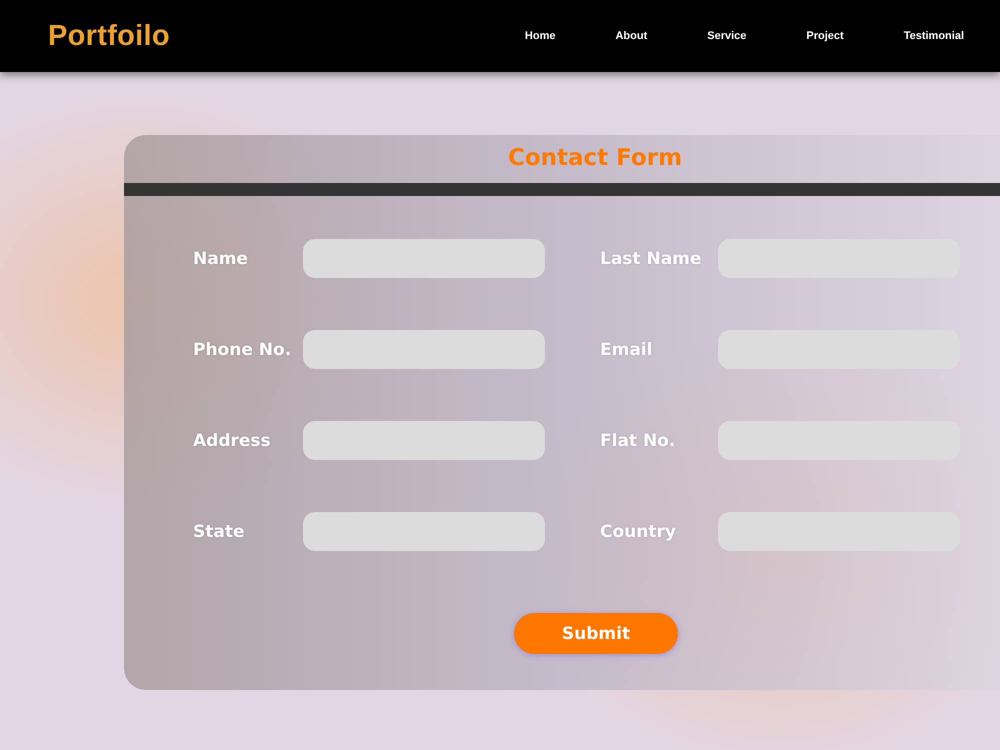  I want to click on nav-link: Home, so click(540, 36).